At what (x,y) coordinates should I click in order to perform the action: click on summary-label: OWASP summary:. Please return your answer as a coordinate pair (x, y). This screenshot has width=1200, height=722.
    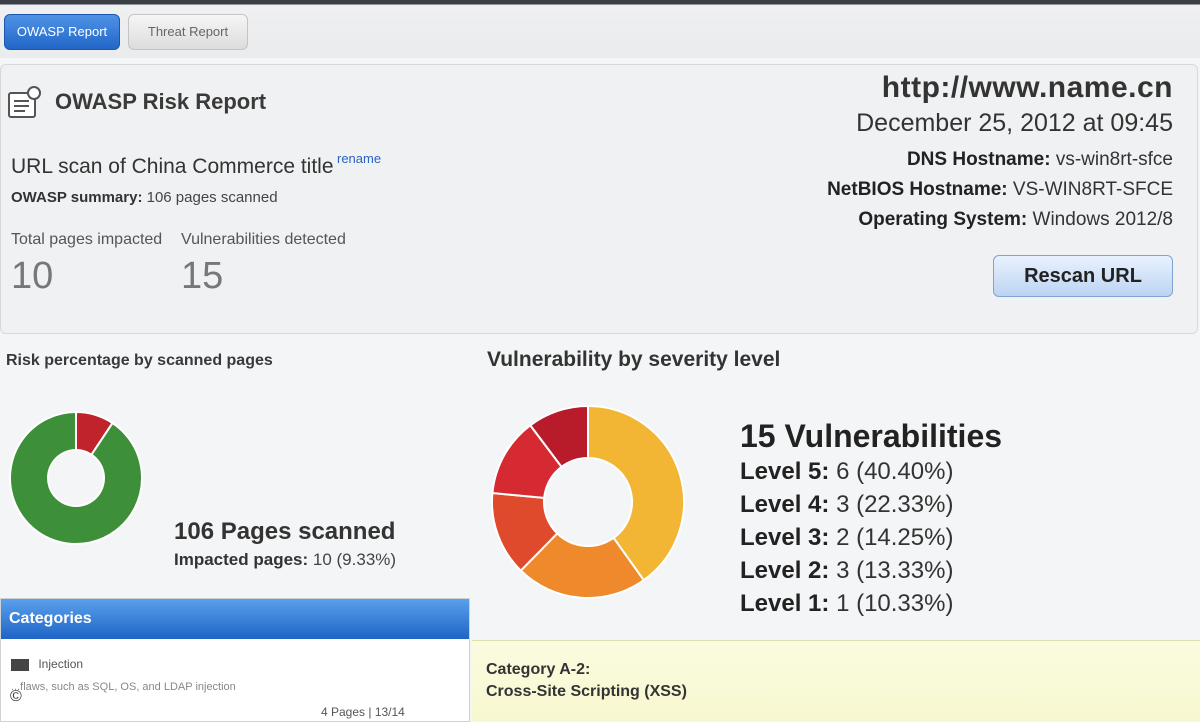
    Looking at the image, I should click on (77, 197).